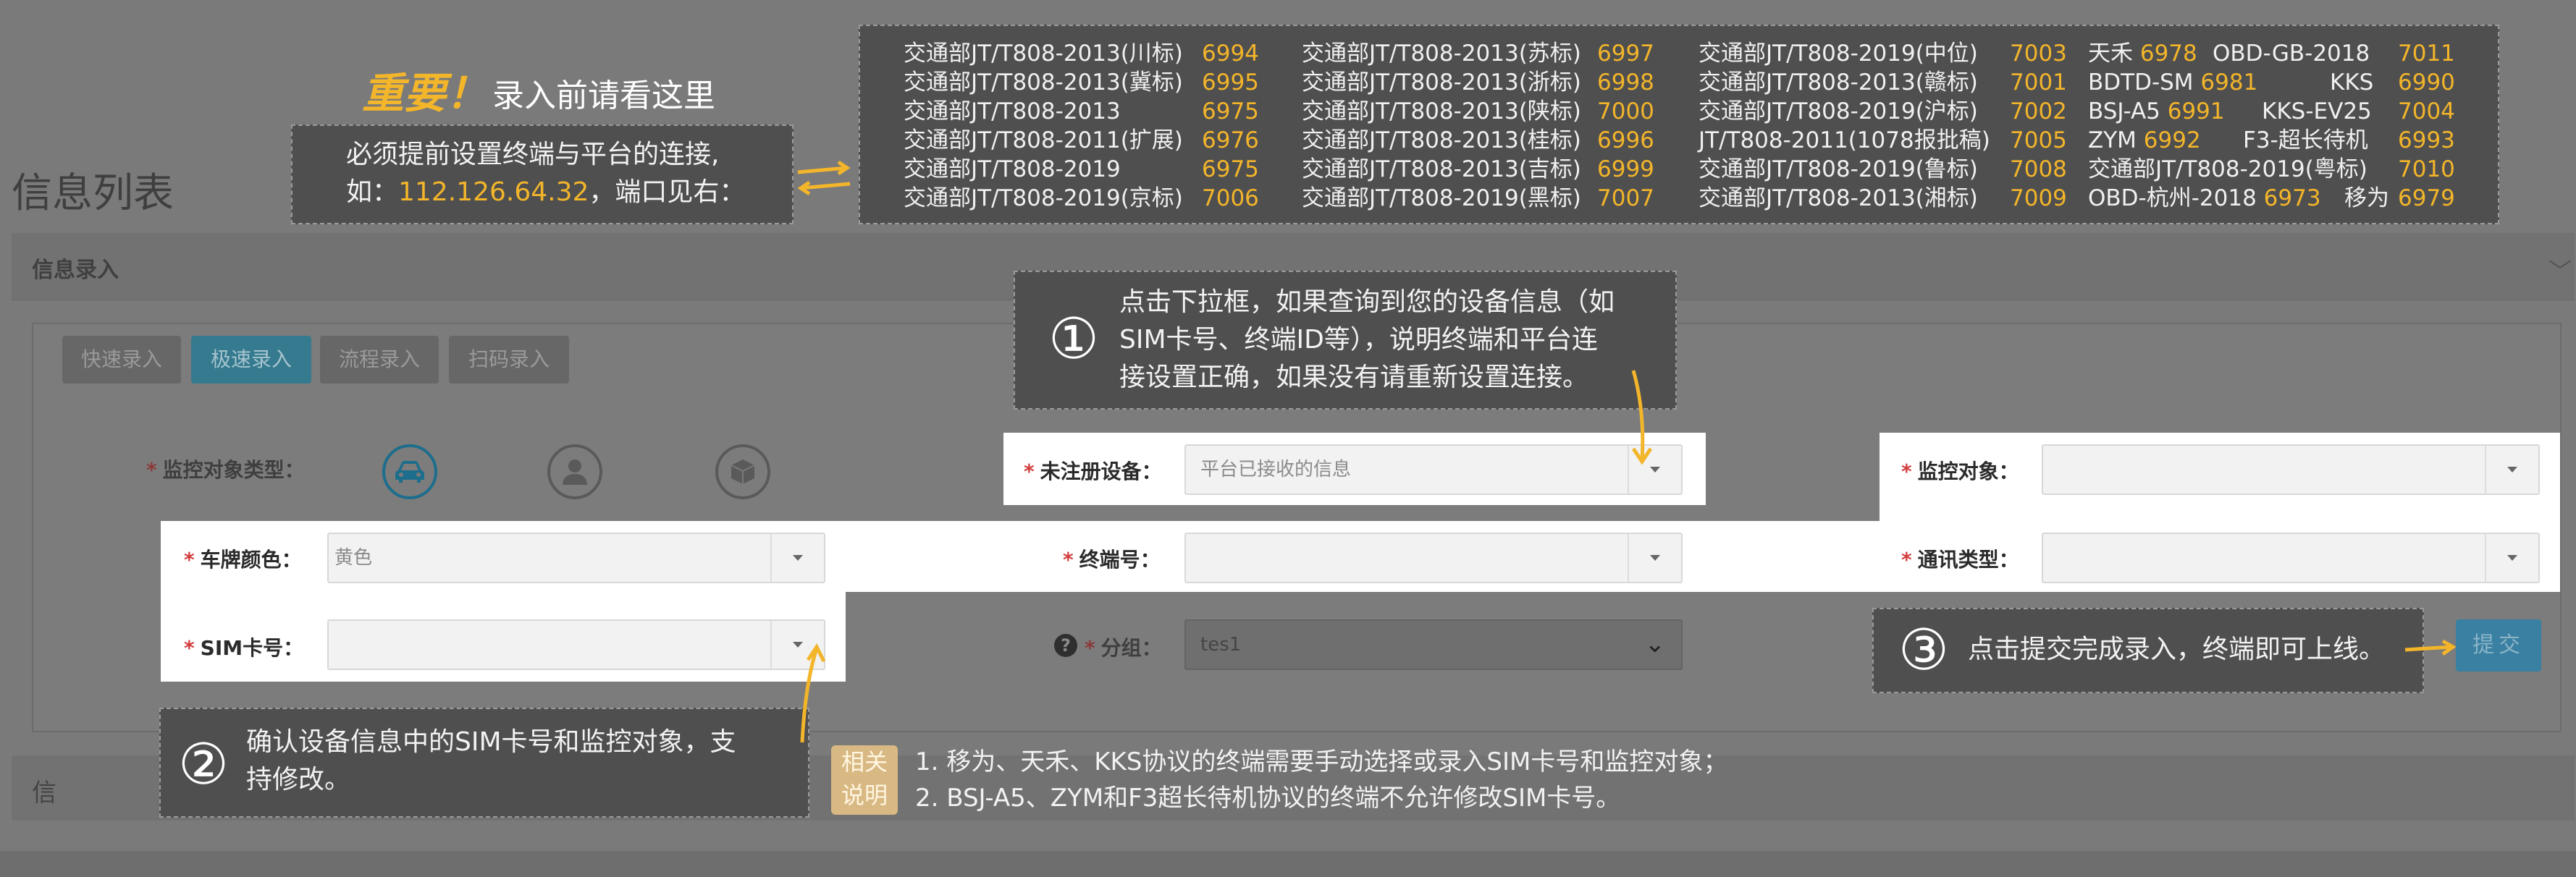 The height and width of the screenshot is (877, 2576). What do you see at coordinates (1883, 82) in the screenshot?
I see `protocol-row: 交通部JT/T808-2013(赣标) 7001` at bounding box center [1883, 82].